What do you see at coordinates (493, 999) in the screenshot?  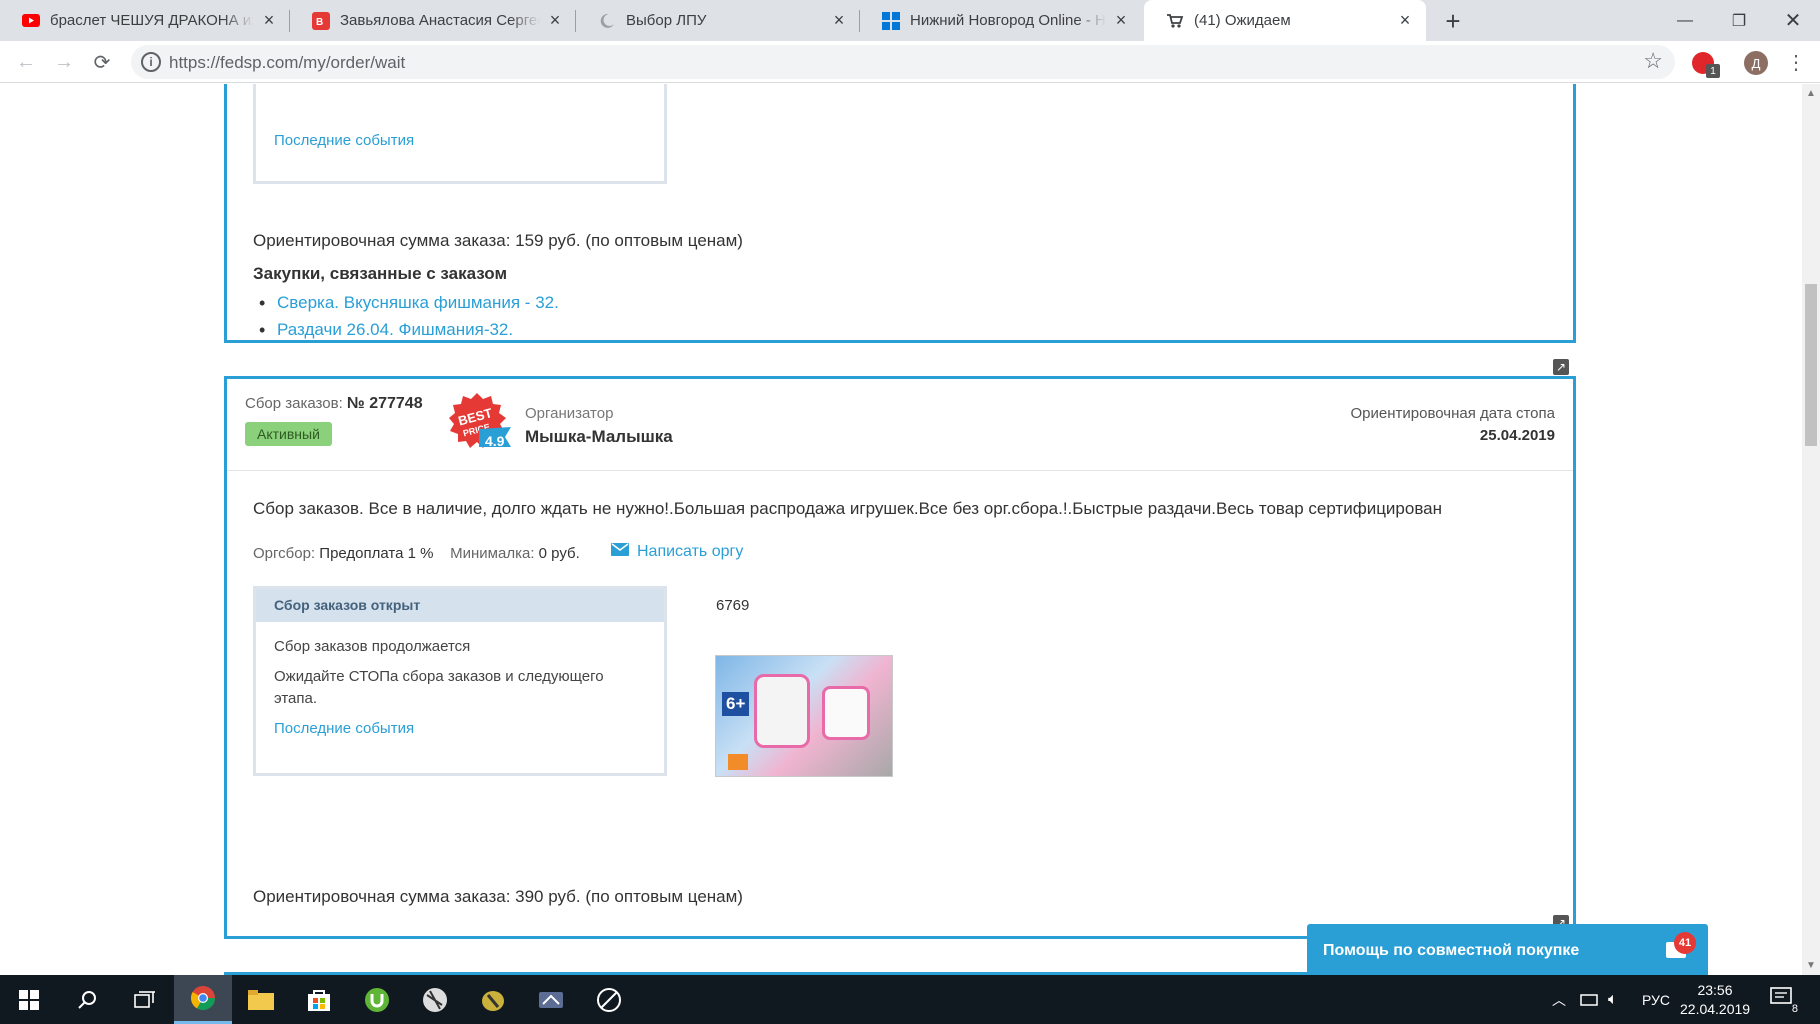 I see `game-app-icon` at bounding box center [493, 999].